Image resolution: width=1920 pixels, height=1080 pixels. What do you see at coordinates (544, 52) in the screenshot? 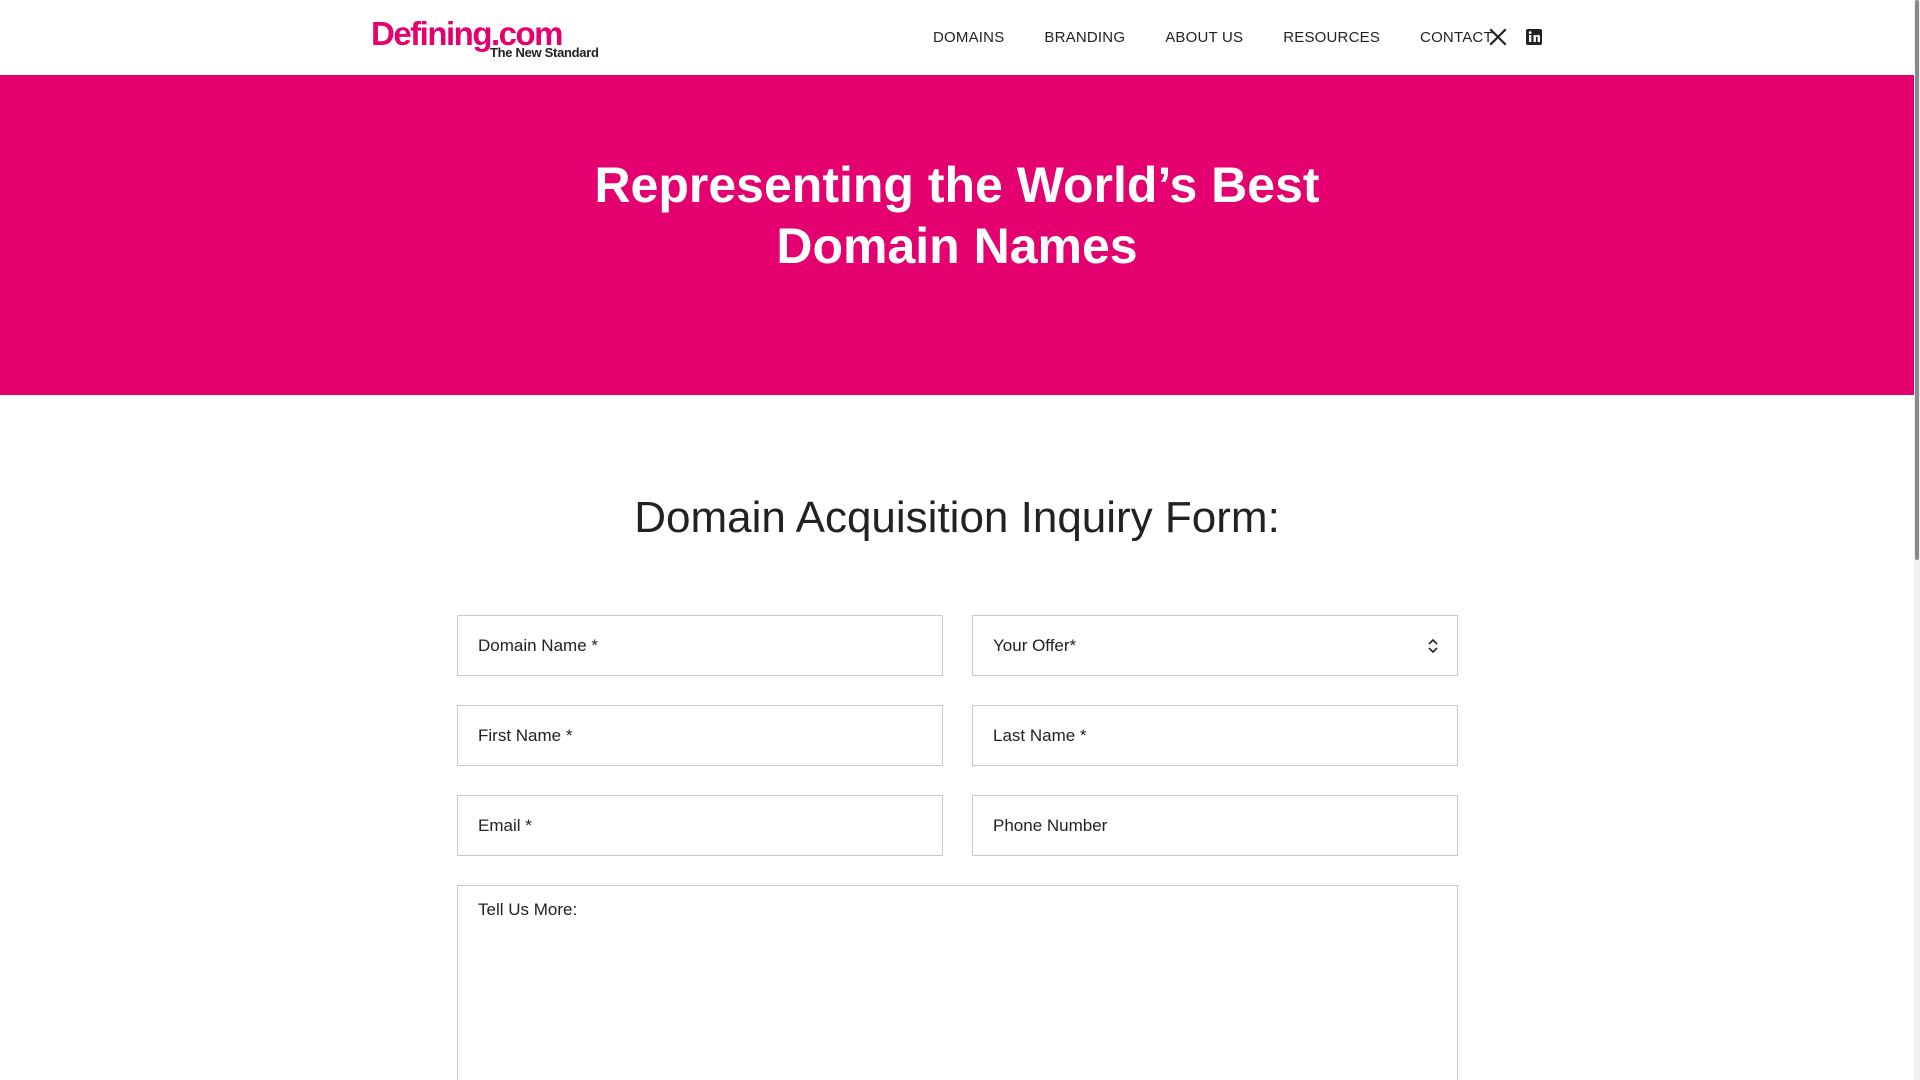
I see `logo-tagline: The New Standard` at bounding box center [544, 52].